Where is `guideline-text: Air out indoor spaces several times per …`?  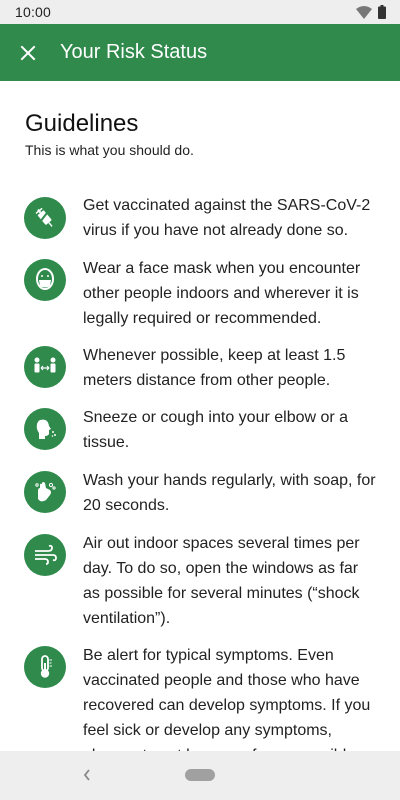
guideline-text: Air out indoor spaces several times per … is located at coordinates (221, 581).